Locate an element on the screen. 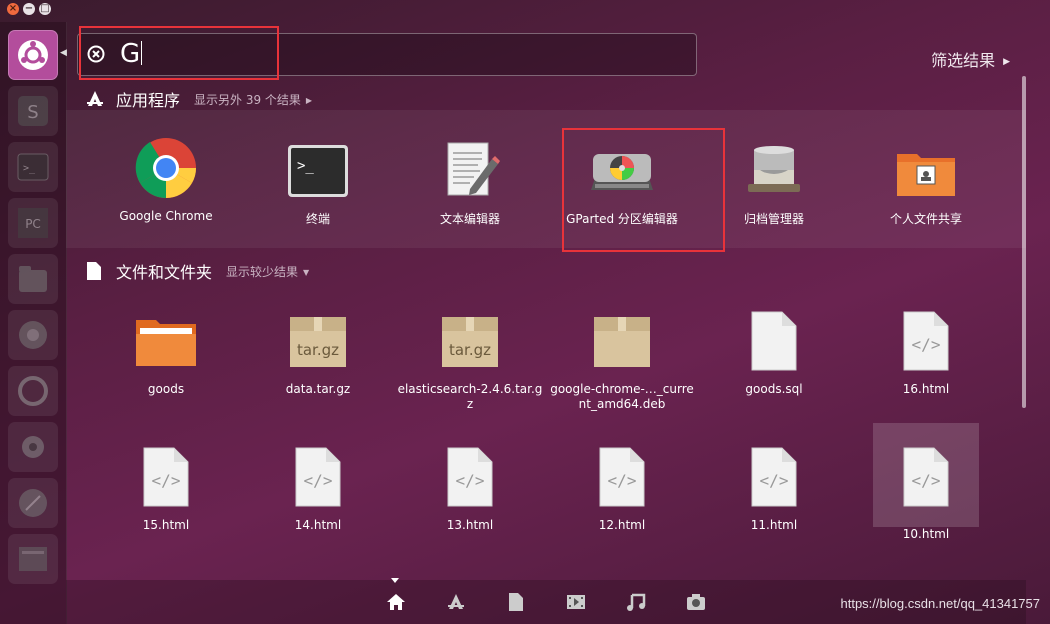  watermark-text: https://blog.csdn.net/qq_41341757 is located at coordinates (940, 603).